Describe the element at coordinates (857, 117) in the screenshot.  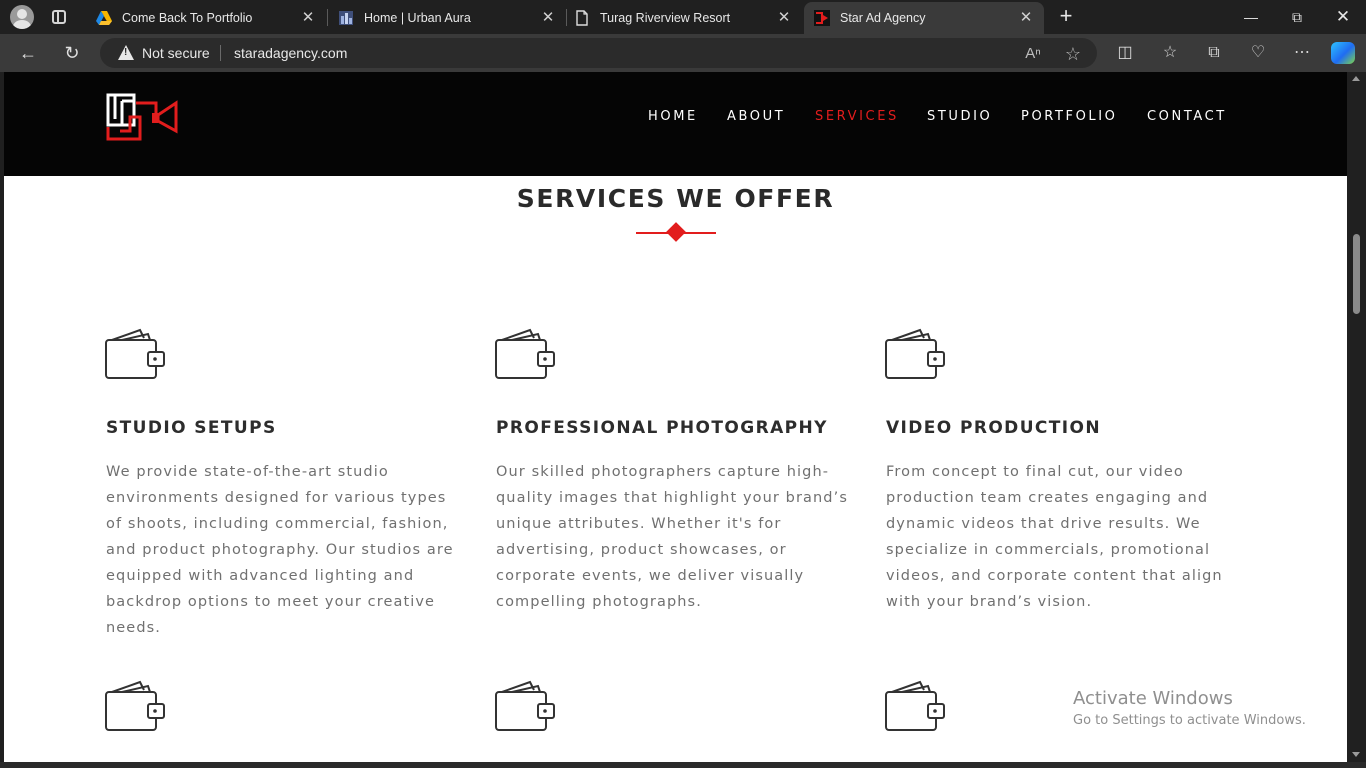
I see `nav-services: SERVICES` at that location.